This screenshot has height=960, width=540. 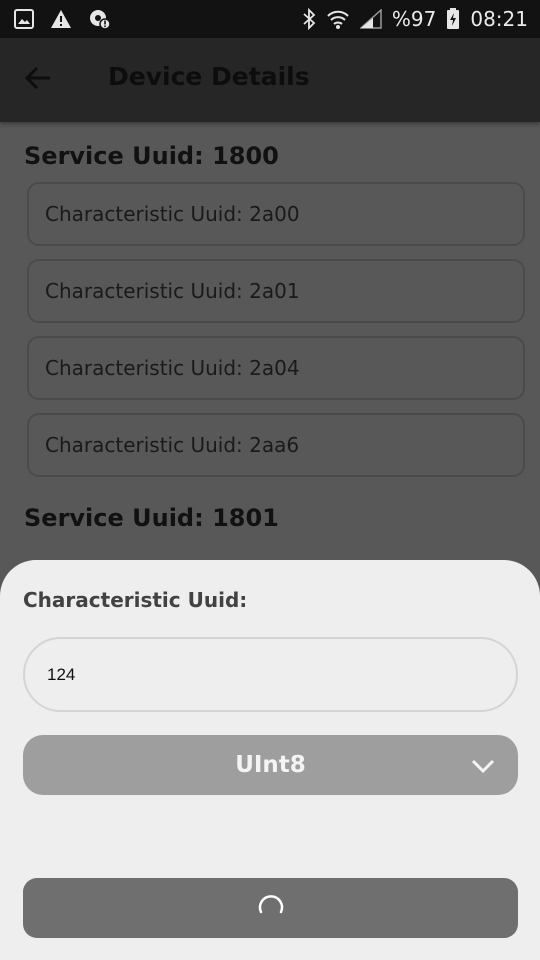 What do you see at coordinates (483, 766) in the screenshot?
I see `chevron-down-icon` at bounding box center [483, 766].